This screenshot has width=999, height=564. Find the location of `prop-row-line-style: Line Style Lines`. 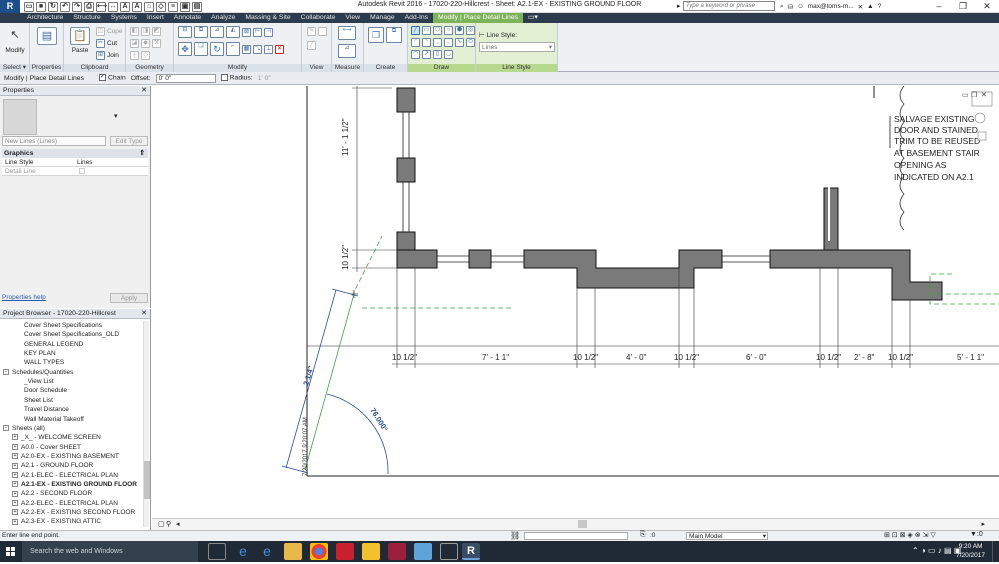

prop-row-line-style: Line Style Lines is located at coordinates (75, 162).